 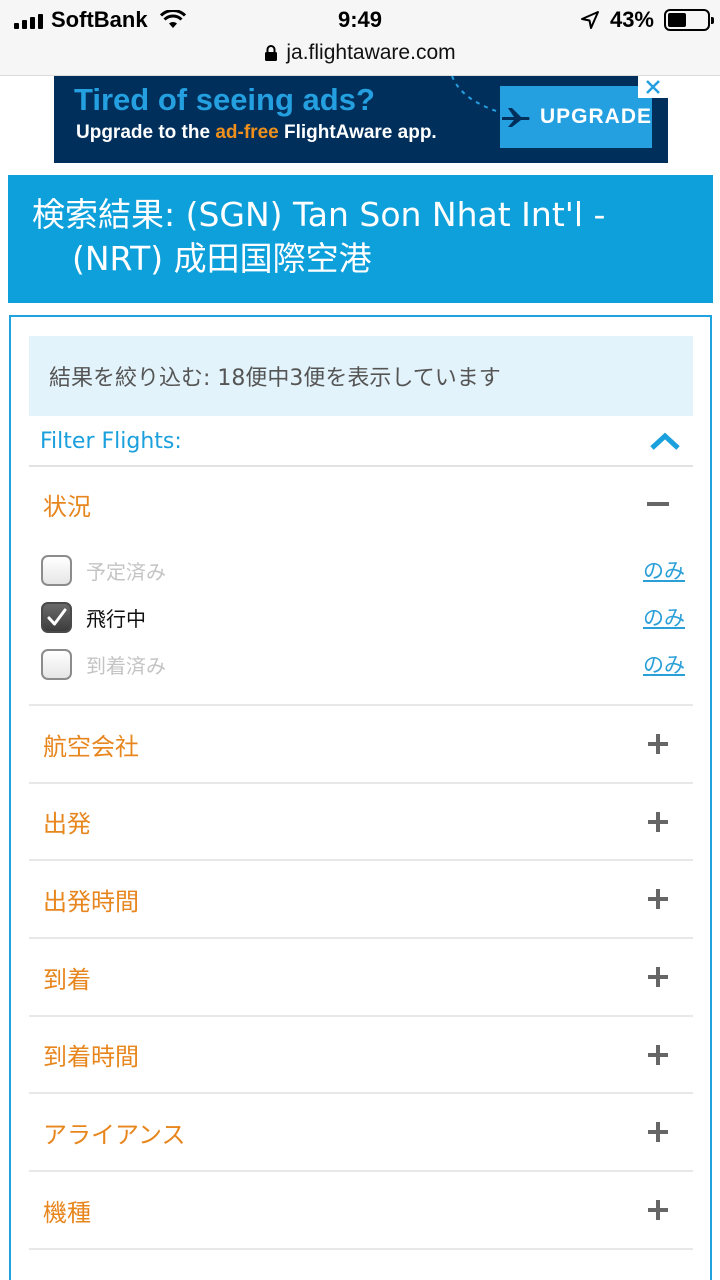 What do you see at coordinates (361, 1055) in the screenshot?
I see `section-arrival-time: 到着時間` at bounding box center [361, 1055].